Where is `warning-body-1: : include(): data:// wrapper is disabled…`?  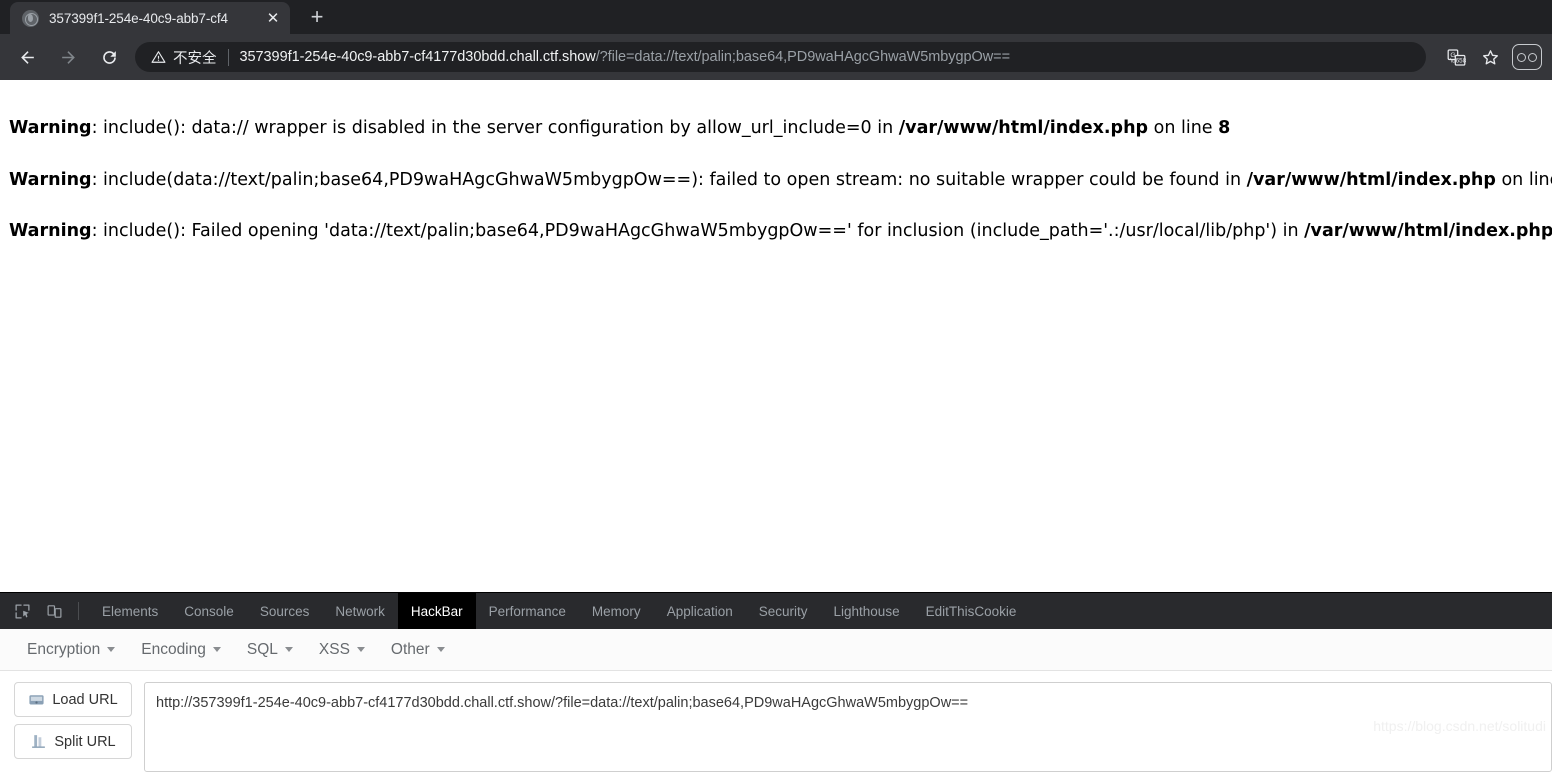 warning-body-1: : include(): data:// wrapper is disabled… is located at coordinates (495, 128).